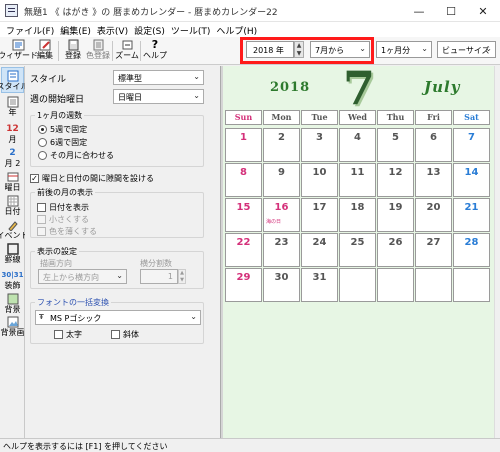 The image size is (500, 452). Describe the element at coordinates (12, 327) in the screenshot. I see `strip-item-background-image: 背景画` at that location.